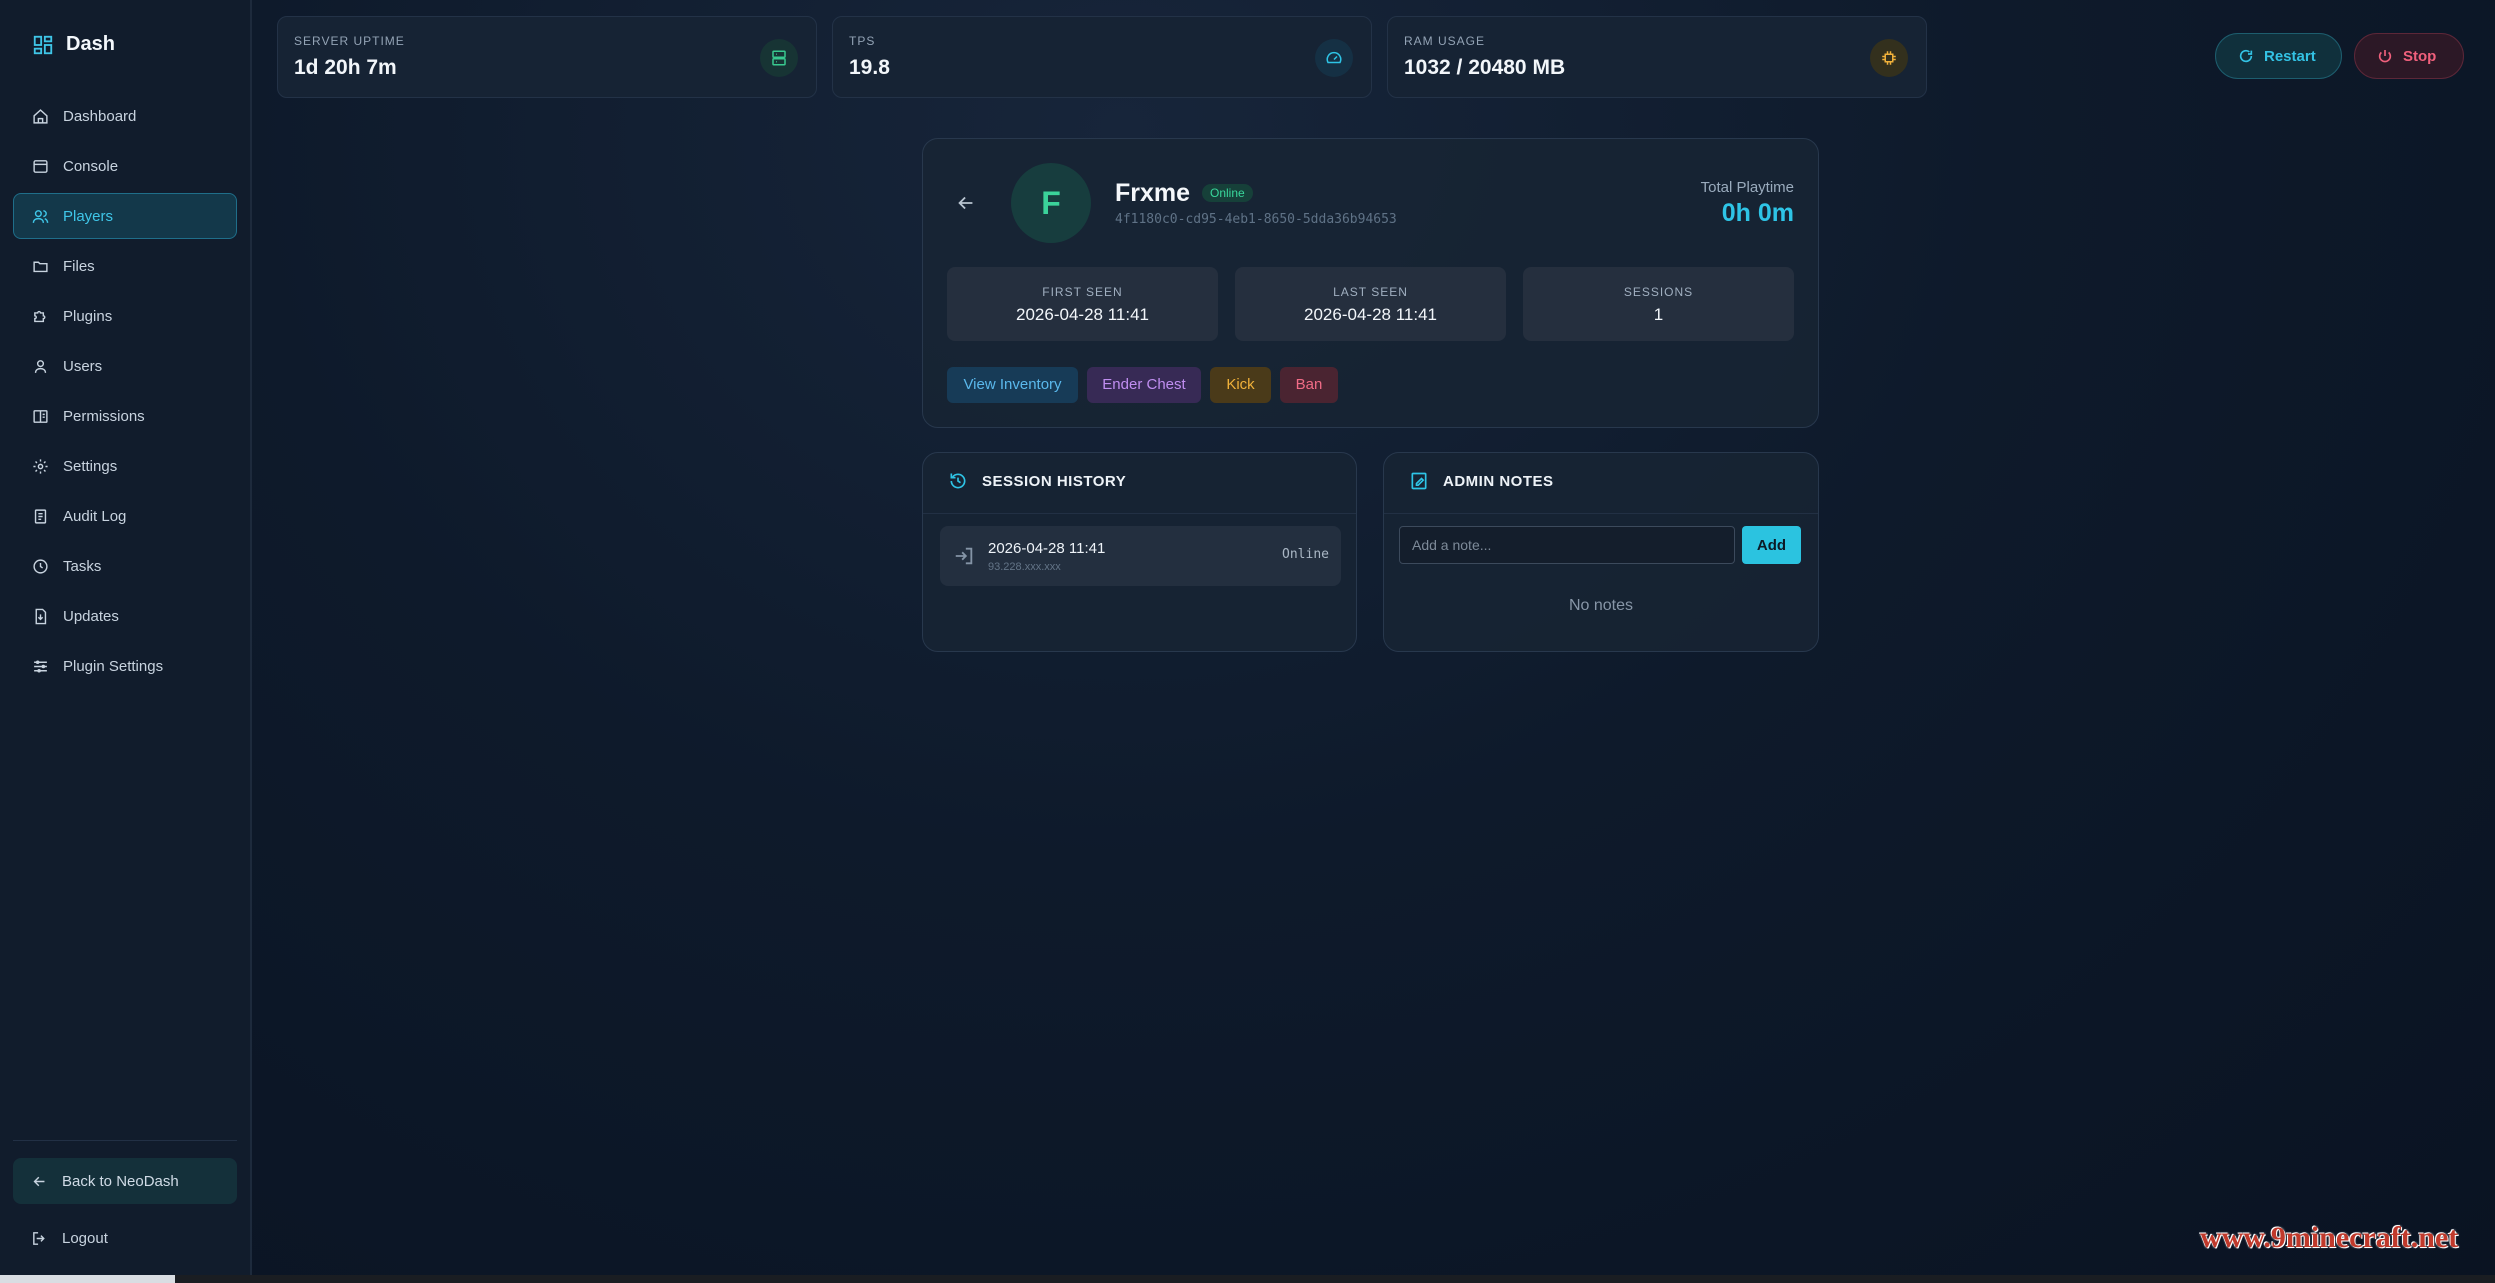 Image resolution: width=2495 pixels, height=1283 pixels. Describe the element at coordinates (113, 666) in the screenshot. I see `sidebar-item-label: Plugin Settings` at that location.